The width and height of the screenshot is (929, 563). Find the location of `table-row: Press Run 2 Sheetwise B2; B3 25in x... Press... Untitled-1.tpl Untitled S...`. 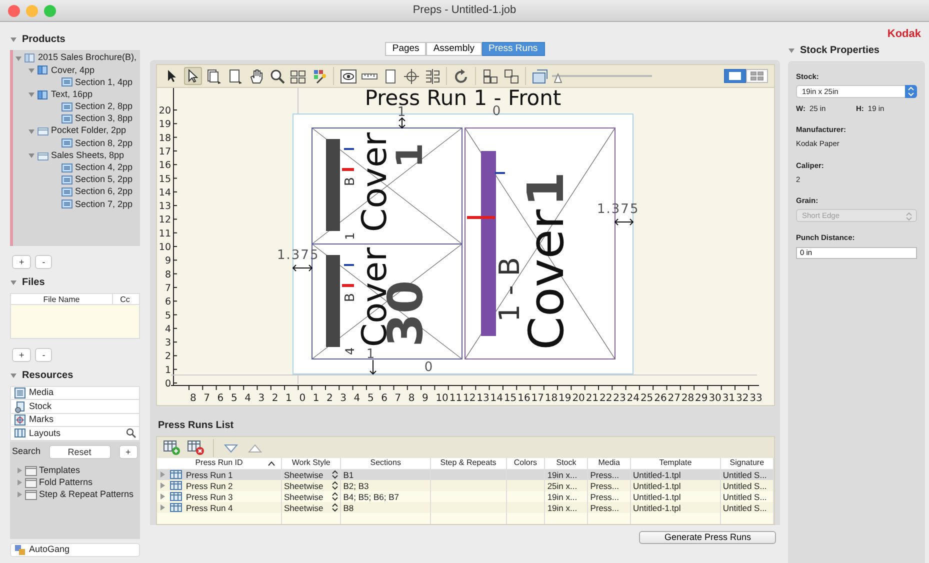

table-row: Press Run 2 Sheetwise B2; B3 25in x... Press... Untitled-1.tpl Untitled S... is located at coordinates (465, 485).